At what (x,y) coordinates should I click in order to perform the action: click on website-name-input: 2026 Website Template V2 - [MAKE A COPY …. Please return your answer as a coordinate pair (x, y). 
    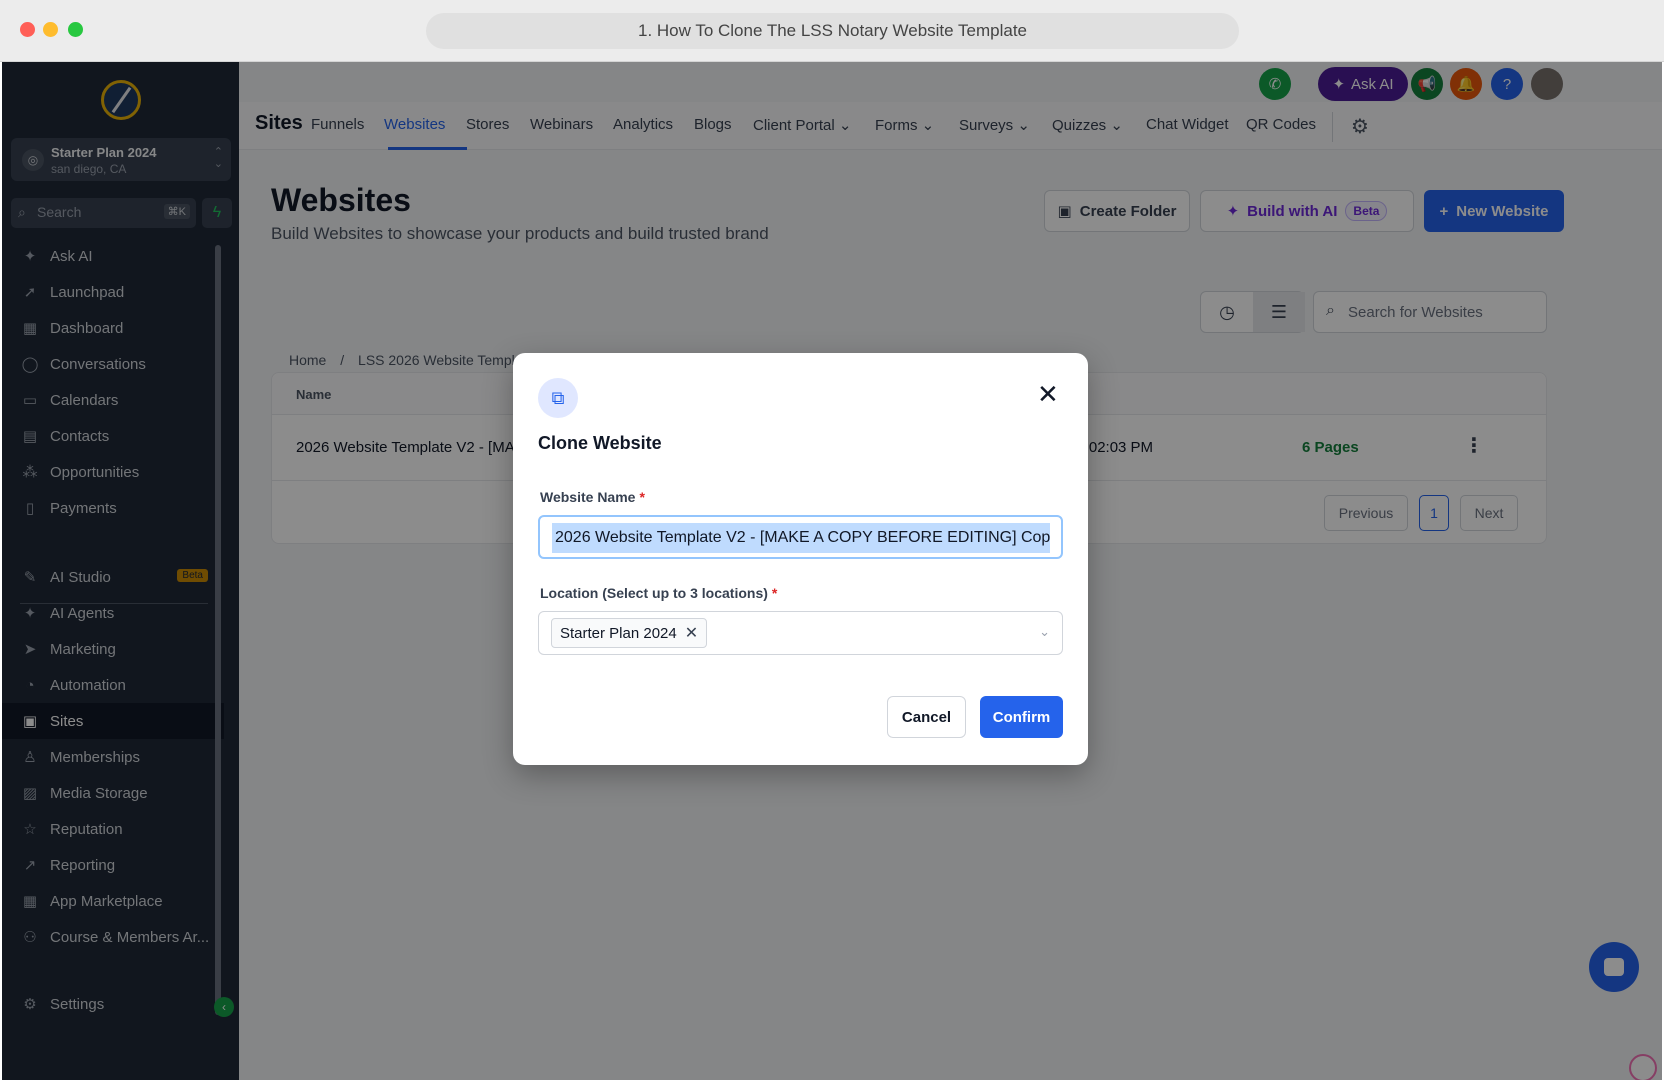
    Looking at the image, I should click on (800, 537).